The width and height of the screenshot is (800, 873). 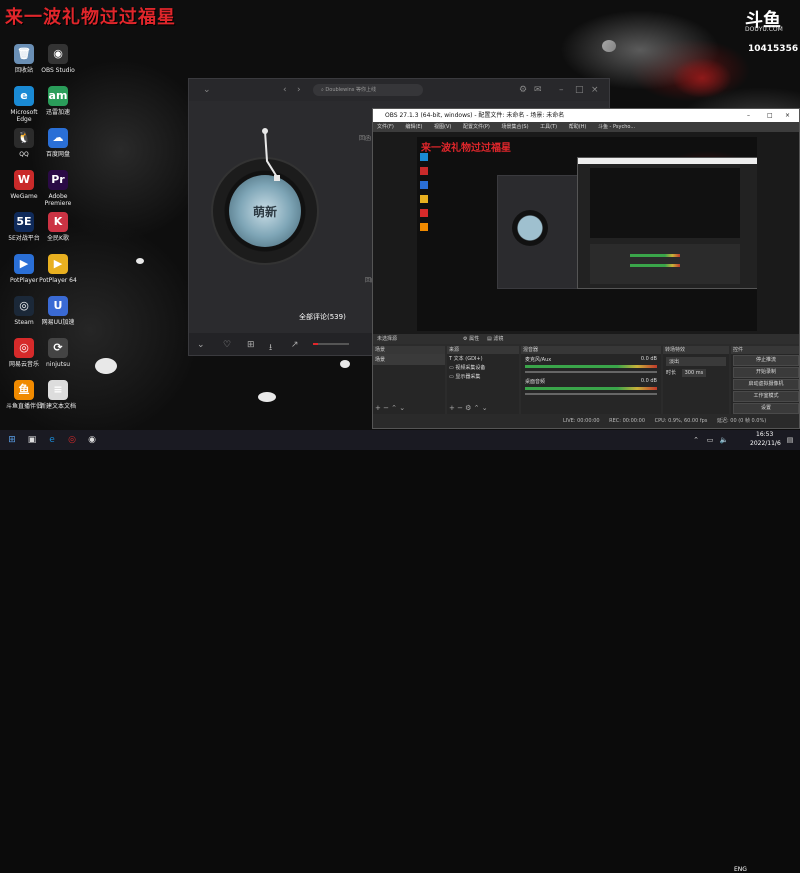 I want to click on source-add-remove-icons: + − ⚙ ⌃ ⌄, so click(x=468, y=408).